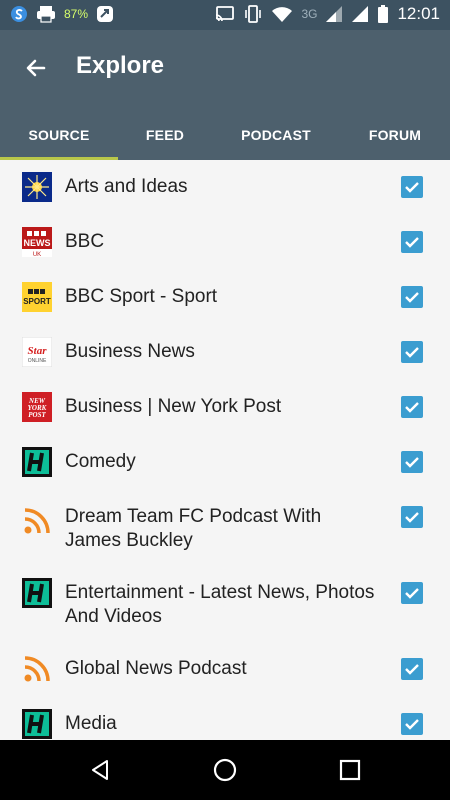 The width and height of the screenshot is (450, 800). I want to click on tab-feed: FEED, so click(165, 135).